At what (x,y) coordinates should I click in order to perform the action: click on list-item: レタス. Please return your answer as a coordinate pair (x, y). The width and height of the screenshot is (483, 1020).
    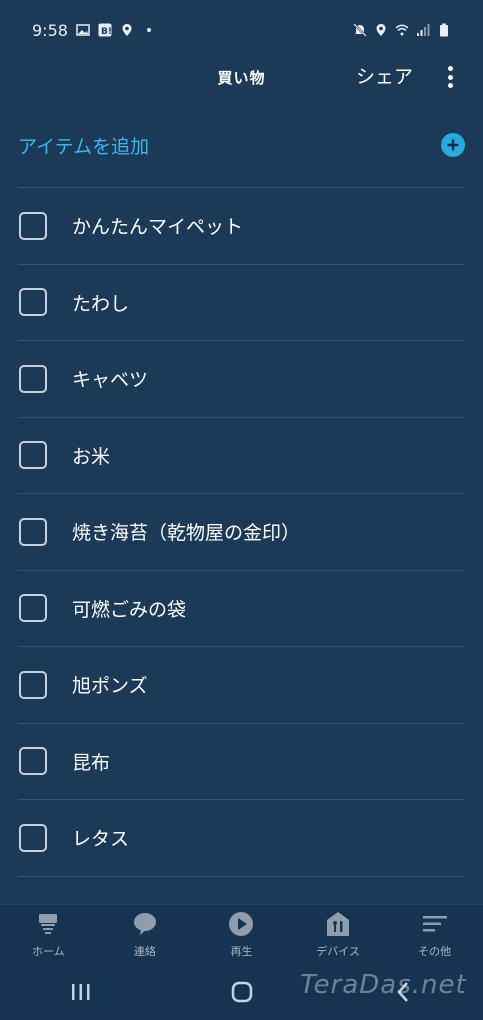
    Looking at the image, I should click on (241, 838).